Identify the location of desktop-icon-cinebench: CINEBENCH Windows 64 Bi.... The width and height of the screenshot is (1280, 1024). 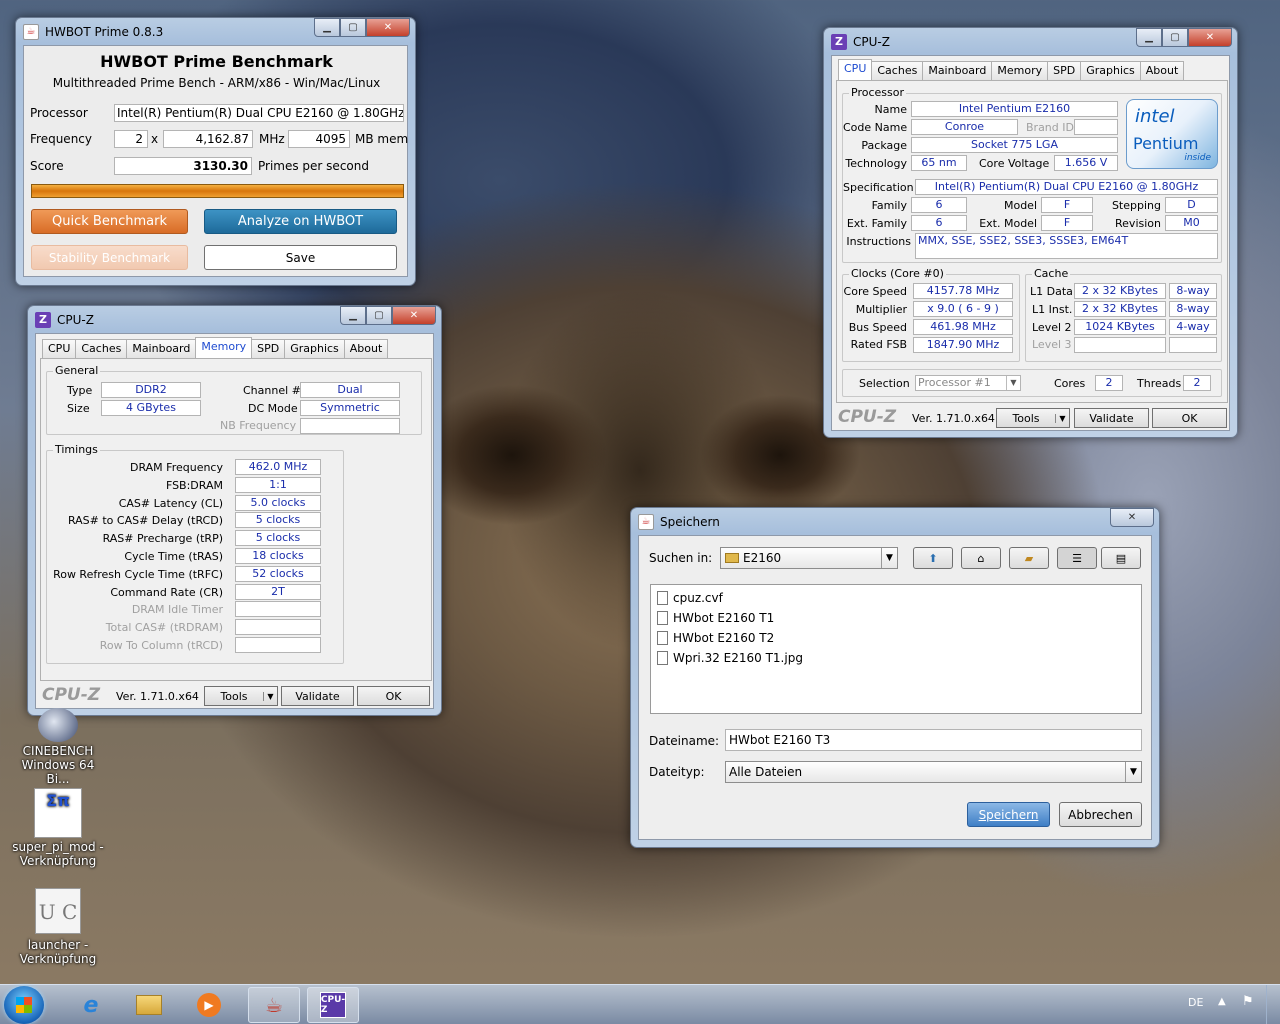
(58, 747).